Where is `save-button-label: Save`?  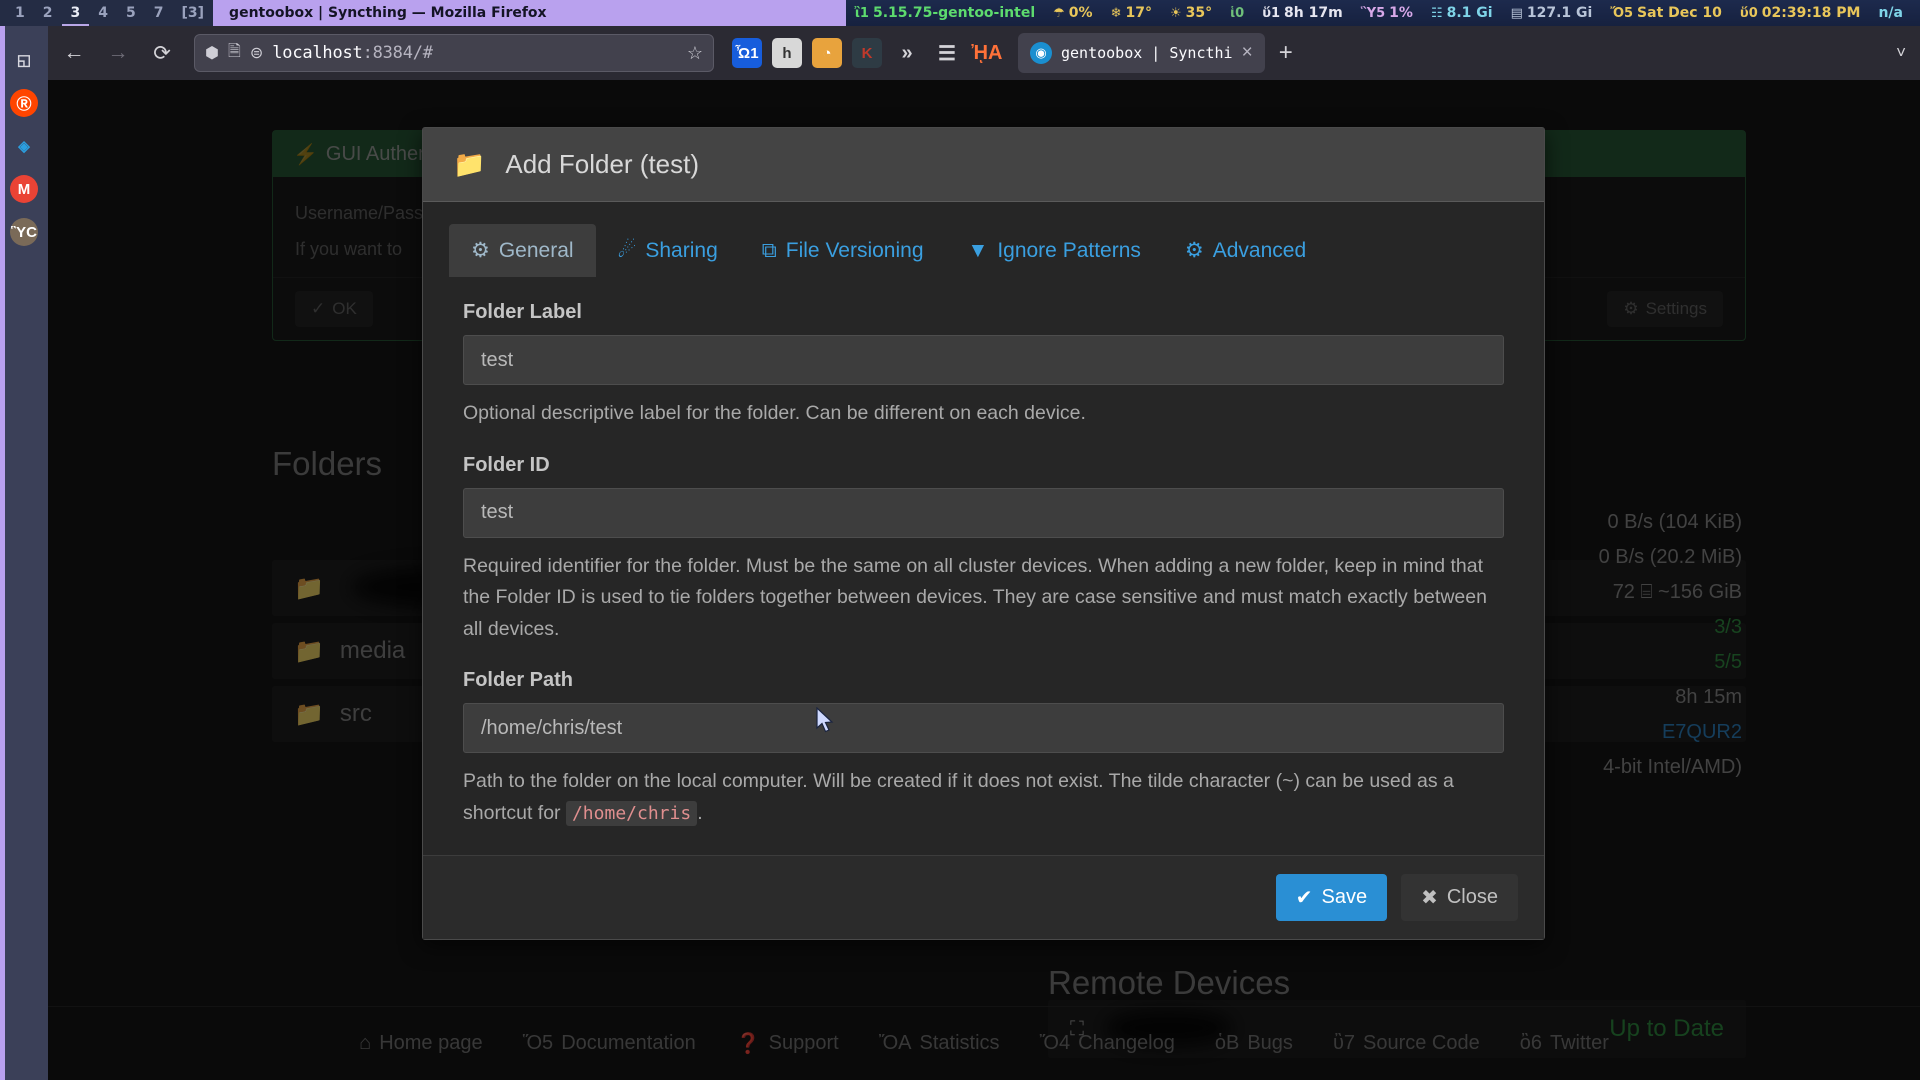
save-button-label: Save is located at coordinates (1344, 897).